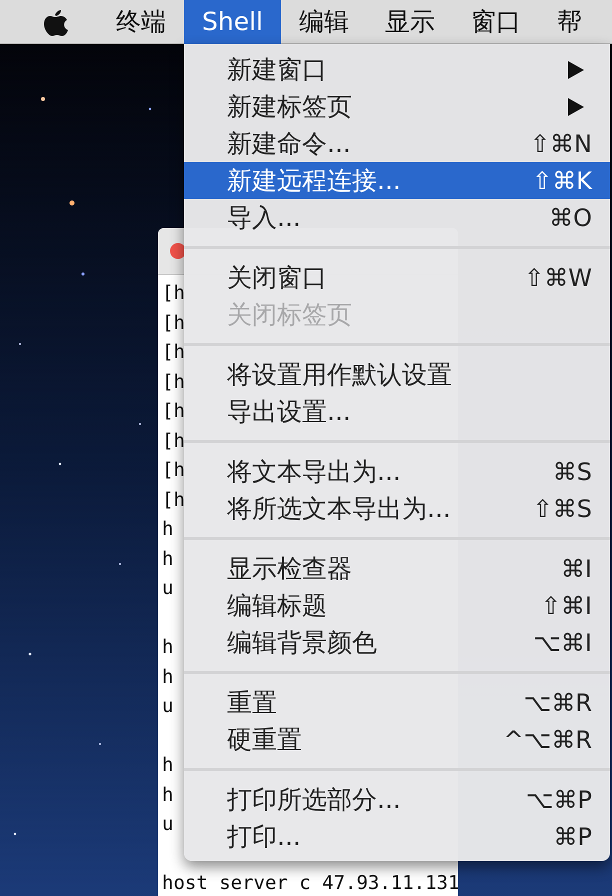 The image size is (612, 896). What do you see at coordinates (397, 106) in the screenshot?
I see `menu-item: 新建标签页` at bounding box center [397, 106].